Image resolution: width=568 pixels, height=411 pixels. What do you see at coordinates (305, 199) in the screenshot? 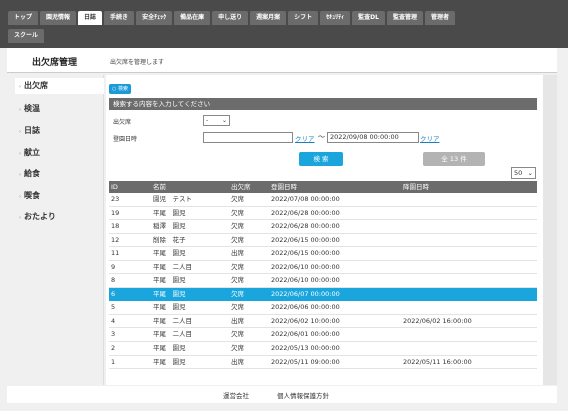
I see `cell-registered: 2022/07/08 00:00:00` at bounding box center [305, 199].